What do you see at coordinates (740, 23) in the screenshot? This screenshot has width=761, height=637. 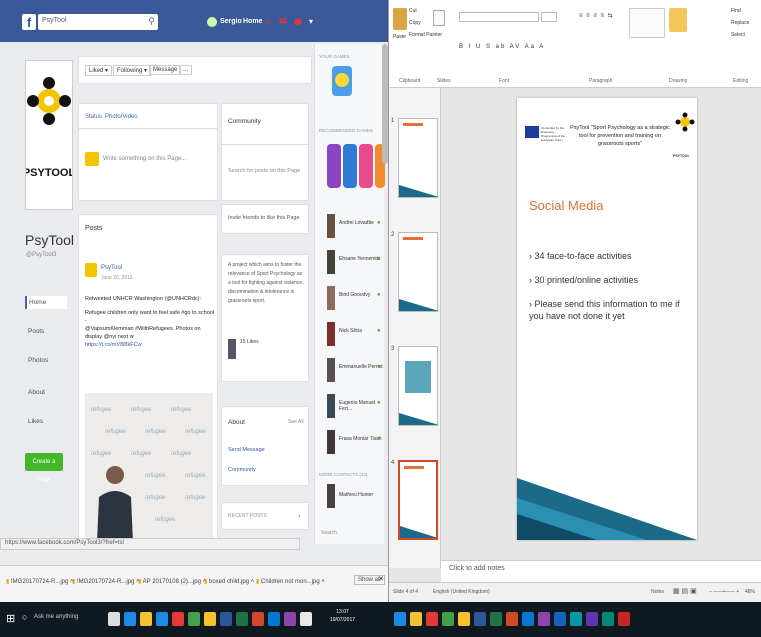 I see `replace-button: Replace` at bounding box center [740, 23].